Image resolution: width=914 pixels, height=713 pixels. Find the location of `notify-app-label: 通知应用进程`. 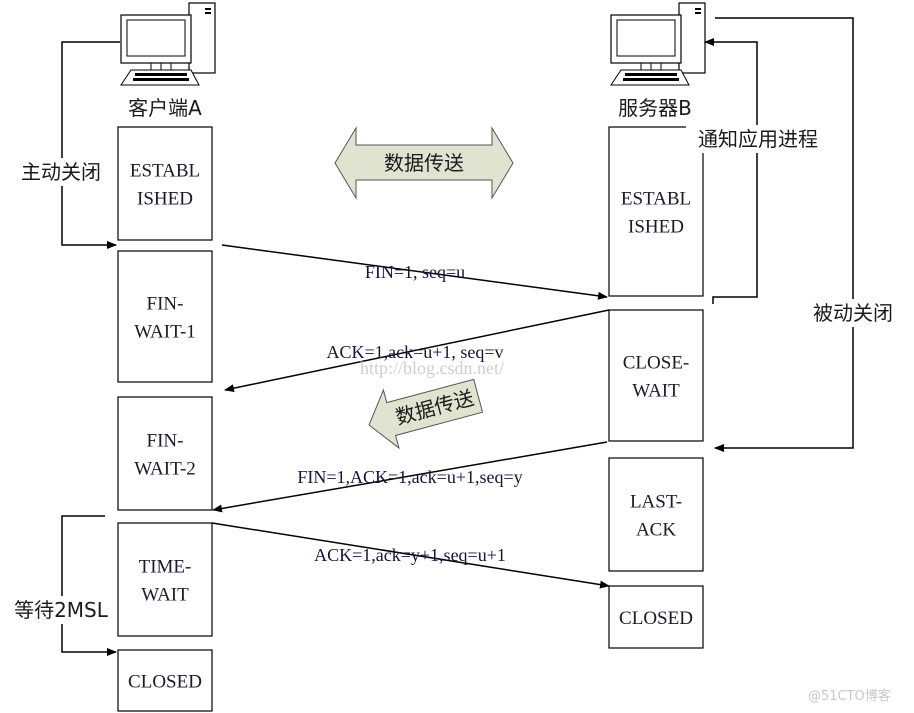

notify-app-label: 通知应用进程 is located at coordinates (758, 139).